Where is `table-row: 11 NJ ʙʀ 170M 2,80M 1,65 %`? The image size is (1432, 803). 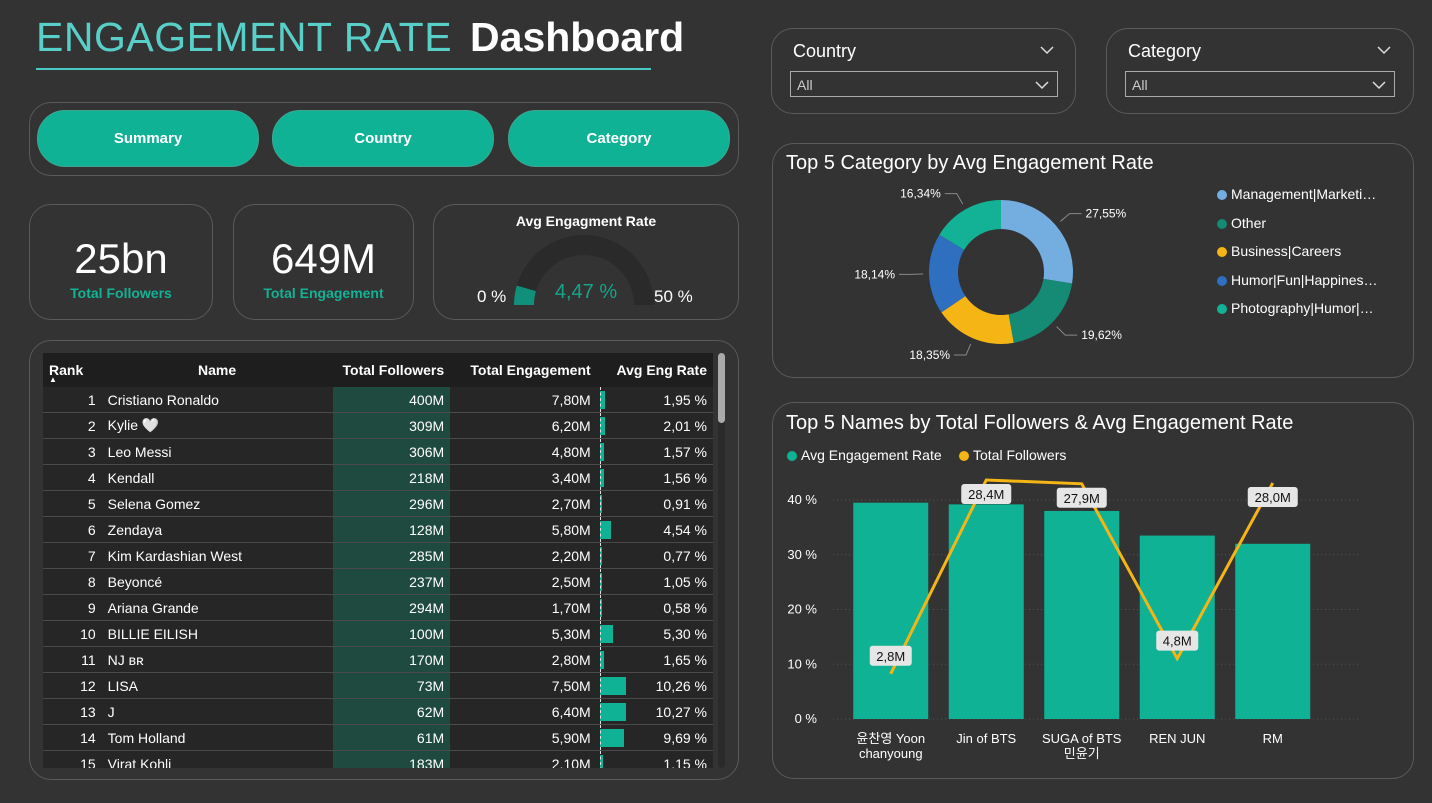 table-row: 11 NJ ʙʀ 170M 2,80M 1,65 % is located at coordinates (378, 659).